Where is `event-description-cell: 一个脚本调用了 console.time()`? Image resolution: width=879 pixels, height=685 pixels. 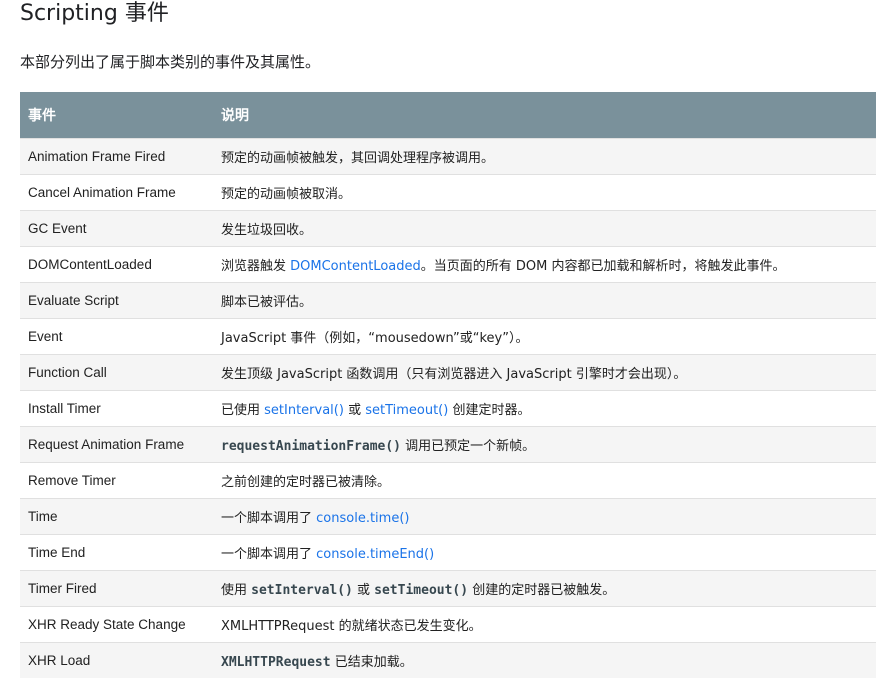
event-description-cell: 一个脚本调用了 console.time() is located at coordinates (544, 516).